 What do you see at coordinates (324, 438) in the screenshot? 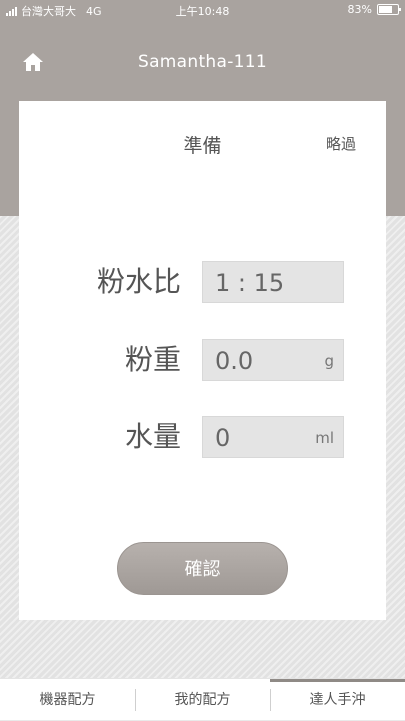
I see `water-unit: ml` at bounding box center [324, 438].